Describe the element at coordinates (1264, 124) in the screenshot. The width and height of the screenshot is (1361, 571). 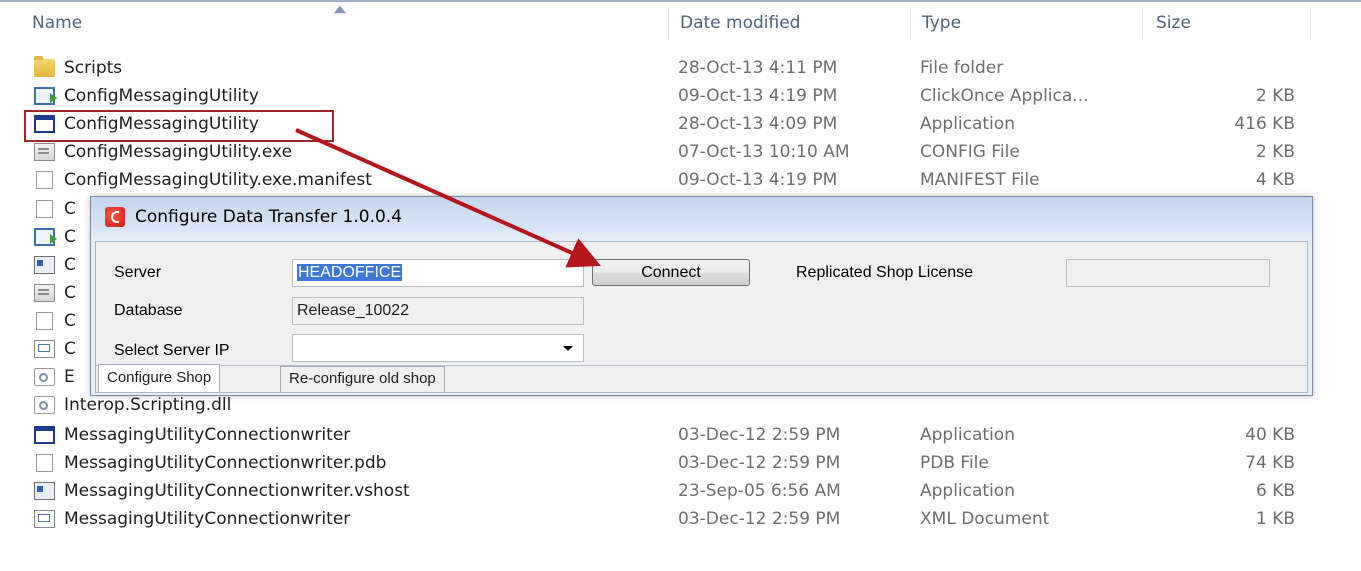
I see `file-size: 416 KB` at that location.